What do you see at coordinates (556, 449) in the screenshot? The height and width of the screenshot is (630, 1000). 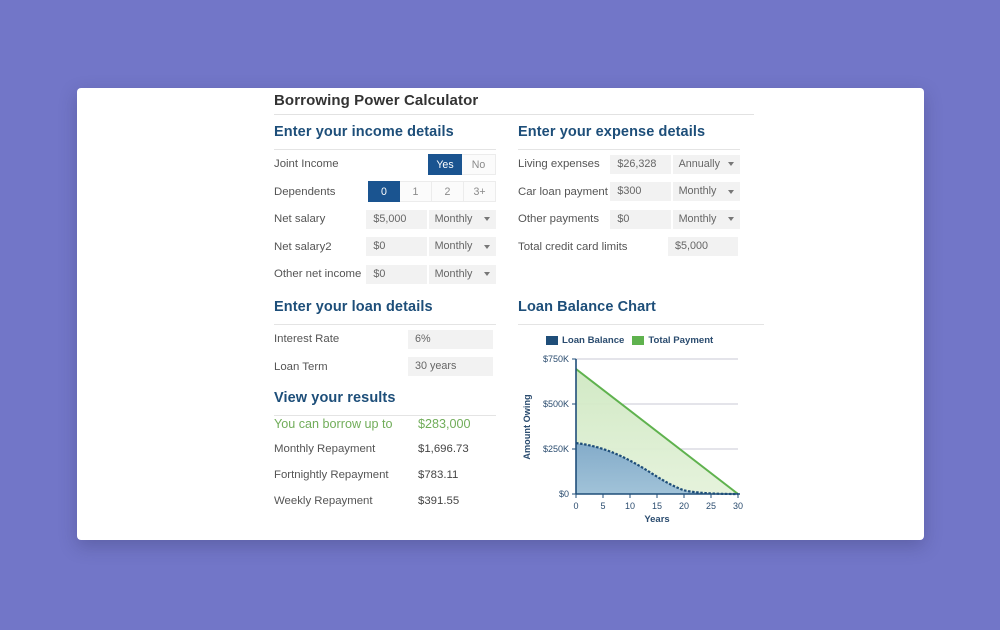 I see `ytick-250k: $250K` at bounding box center [556, 449].